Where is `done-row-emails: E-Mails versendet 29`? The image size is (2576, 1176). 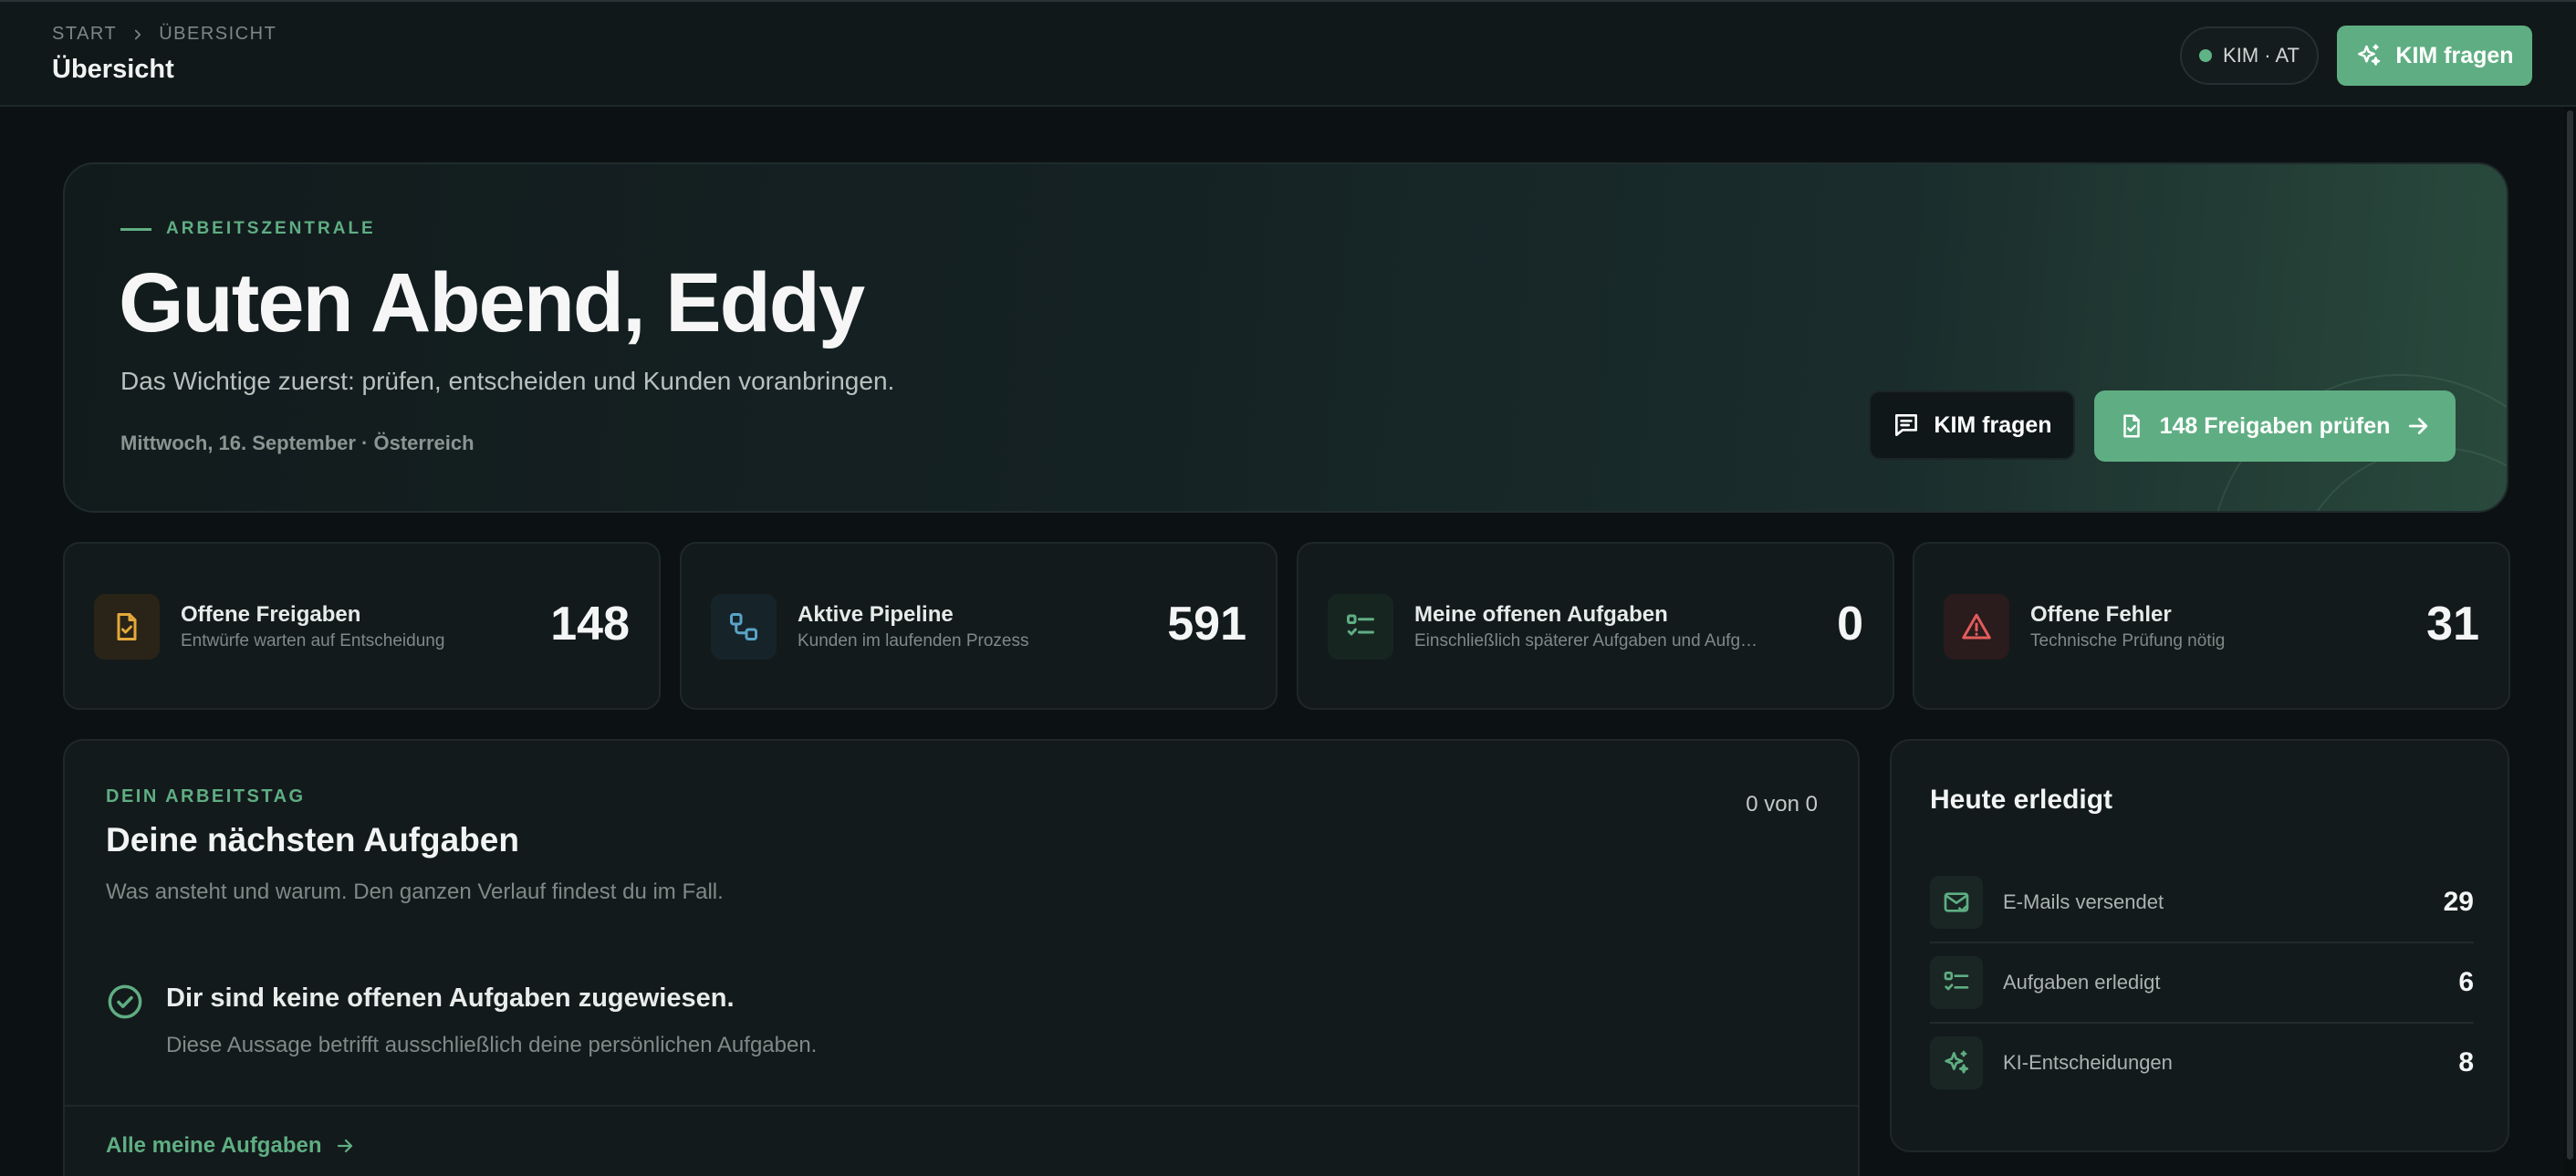
done-row-emails: E-Mails versendet 29 is located at coordinates (2202, 903).